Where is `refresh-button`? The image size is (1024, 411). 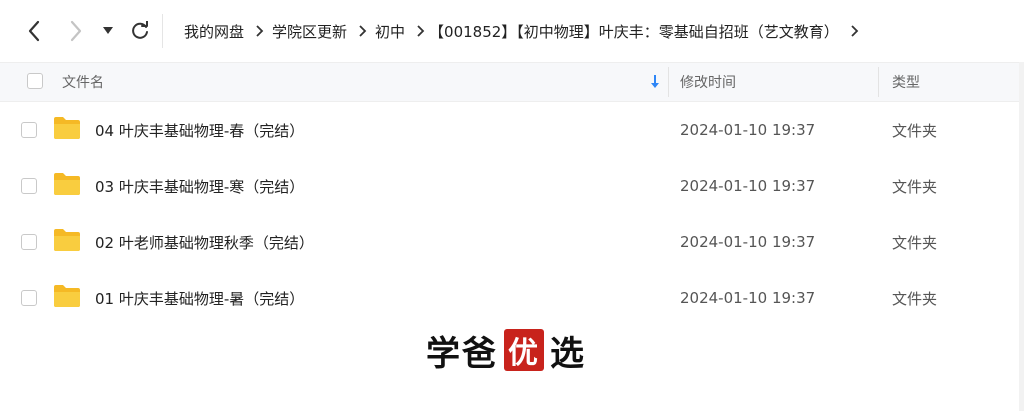 refresh-button is located at coordinates (140, 31).